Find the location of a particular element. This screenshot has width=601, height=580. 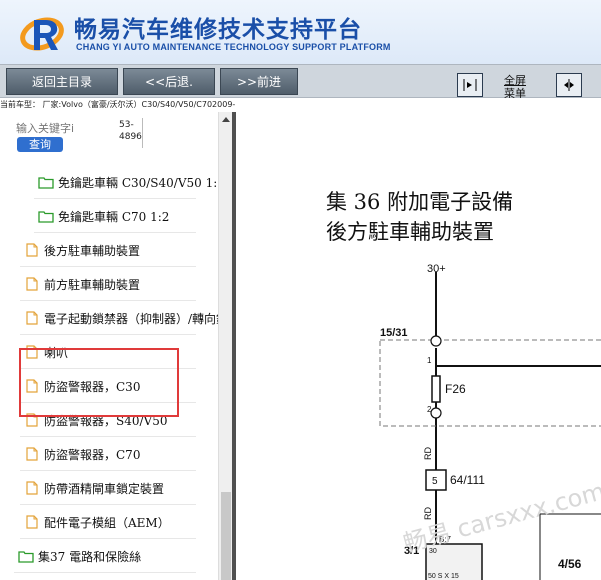

code-line-2: 4896 is located at coordinates (130, 137).